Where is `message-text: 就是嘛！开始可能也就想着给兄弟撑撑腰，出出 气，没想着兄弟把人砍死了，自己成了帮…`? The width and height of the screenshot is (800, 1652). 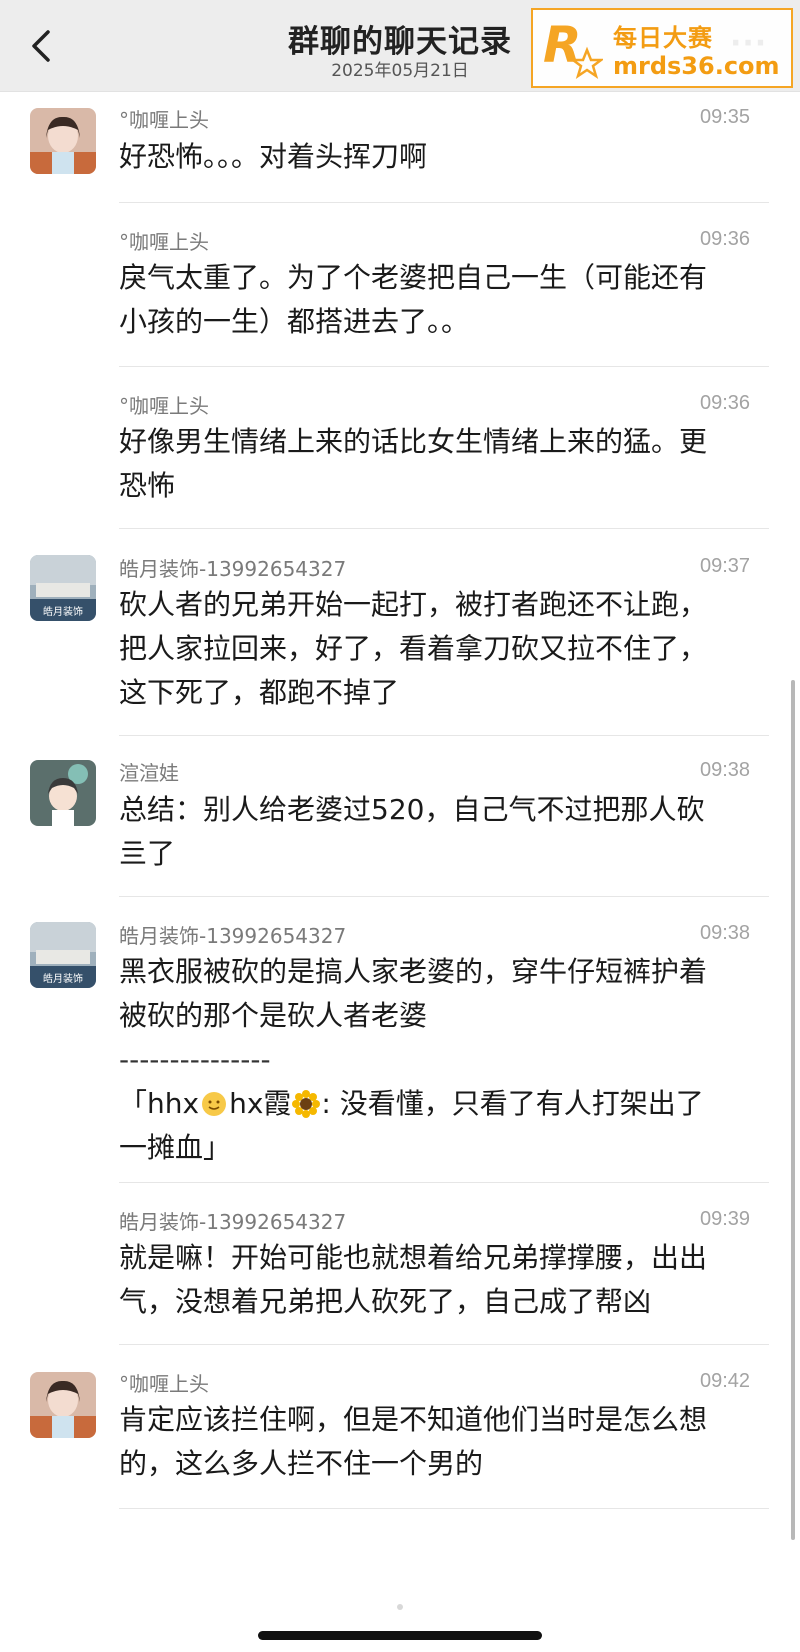 message-text: 就是嘛！开始可能也就想着给兄弟撑撑腰，出出 气，没想着兄弟把人砍死了，自己成了帮… is located at coordinates (413, 1279).